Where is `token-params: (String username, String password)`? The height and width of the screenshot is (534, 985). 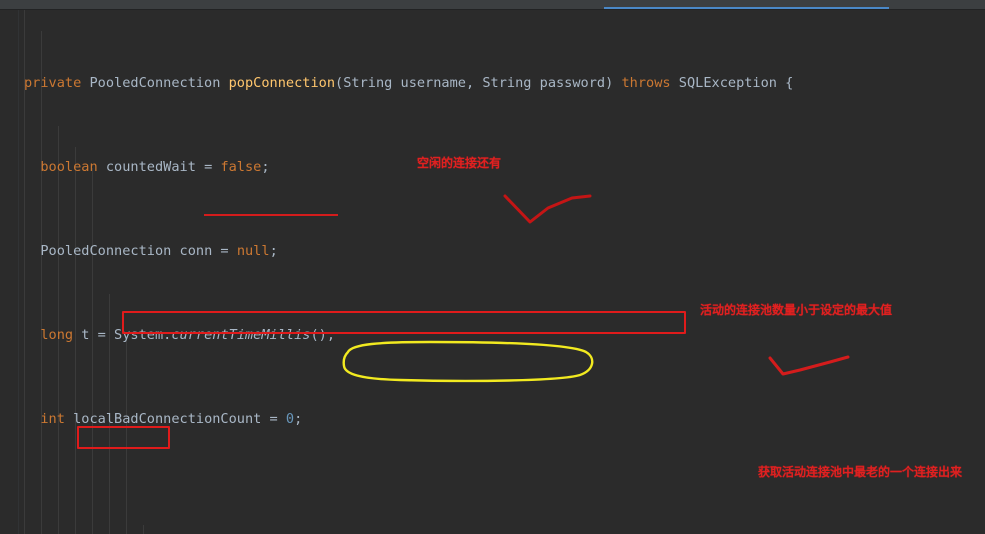 token-params: (String username, String password) is located at coordinates (478, 83).